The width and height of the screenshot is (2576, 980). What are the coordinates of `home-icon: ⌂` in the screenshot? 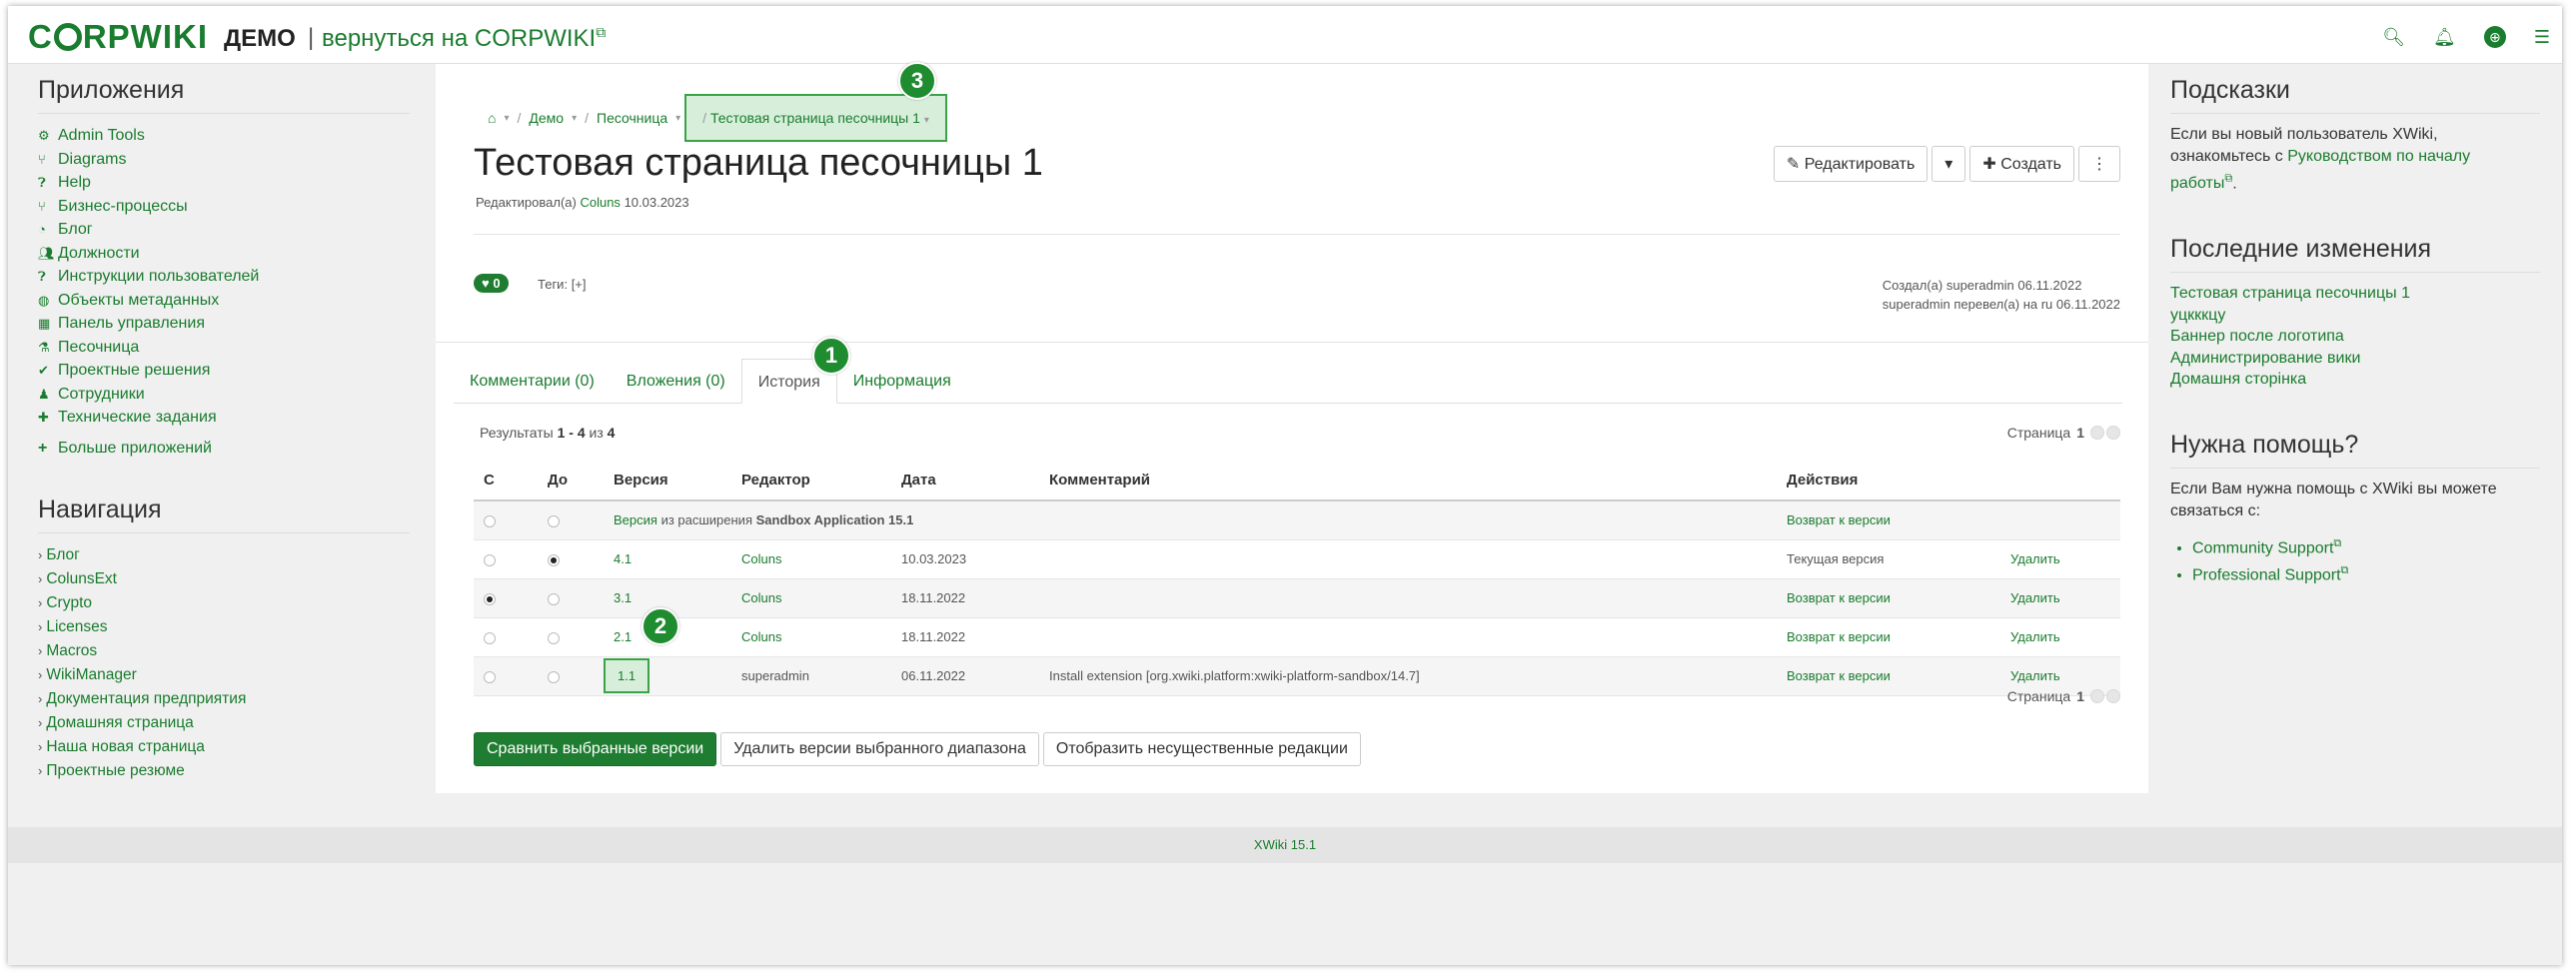 It's located at (492, 118).